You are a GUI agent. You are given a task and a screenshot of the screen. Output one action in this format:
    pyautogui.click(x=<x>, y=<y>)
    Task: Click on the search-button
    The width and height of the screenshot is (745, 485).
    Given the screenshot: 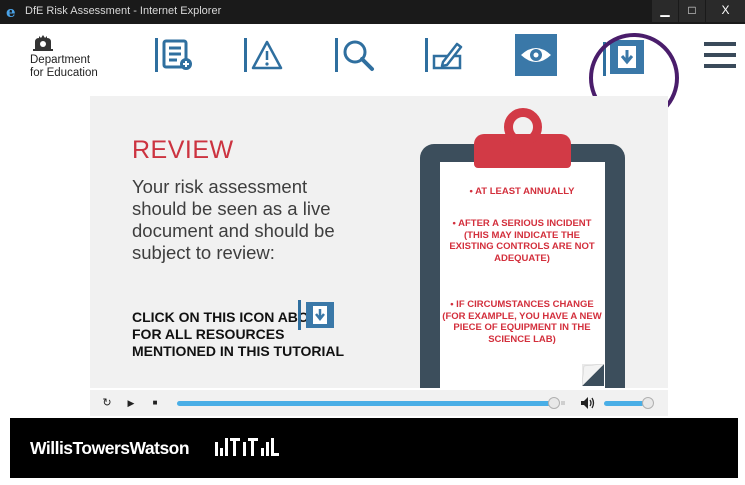 What is the action you would take?
    pyautogui.click(x=357, y=56)
    